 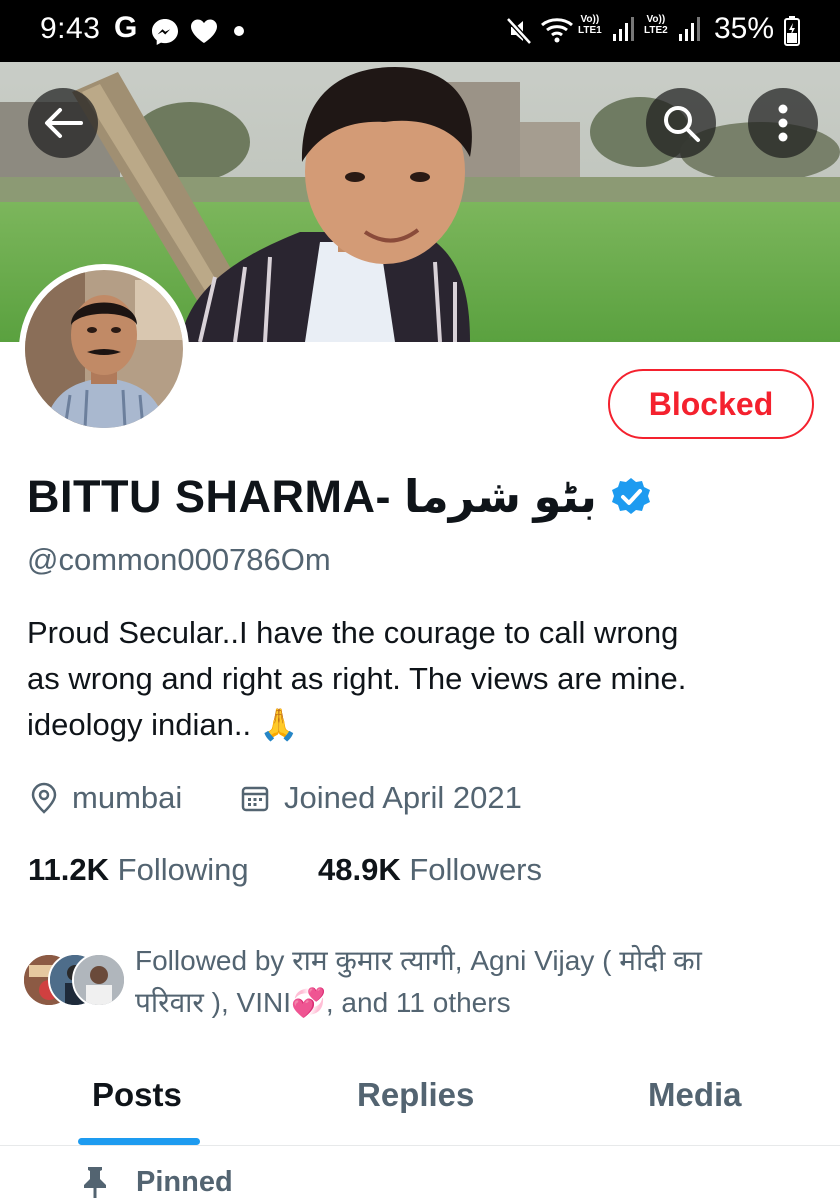 I want to click on status-time: 9:43, so click(x=70, y=28).